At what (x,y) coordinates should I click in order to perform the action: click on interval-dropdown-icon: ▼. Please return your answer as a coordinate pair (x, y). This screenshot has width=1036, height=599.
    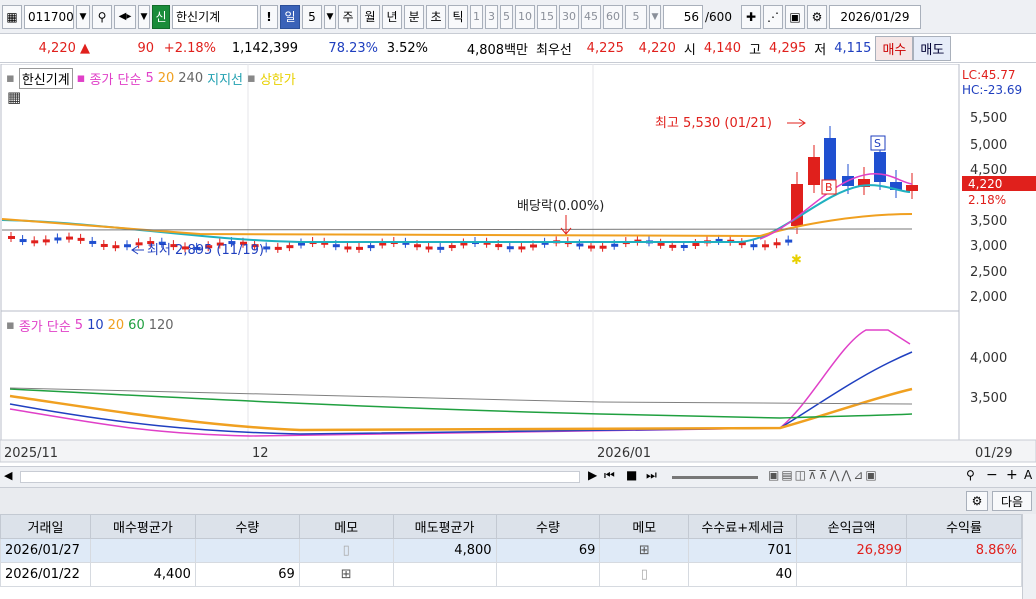
    Looking at the image, I should click on (655, 16).